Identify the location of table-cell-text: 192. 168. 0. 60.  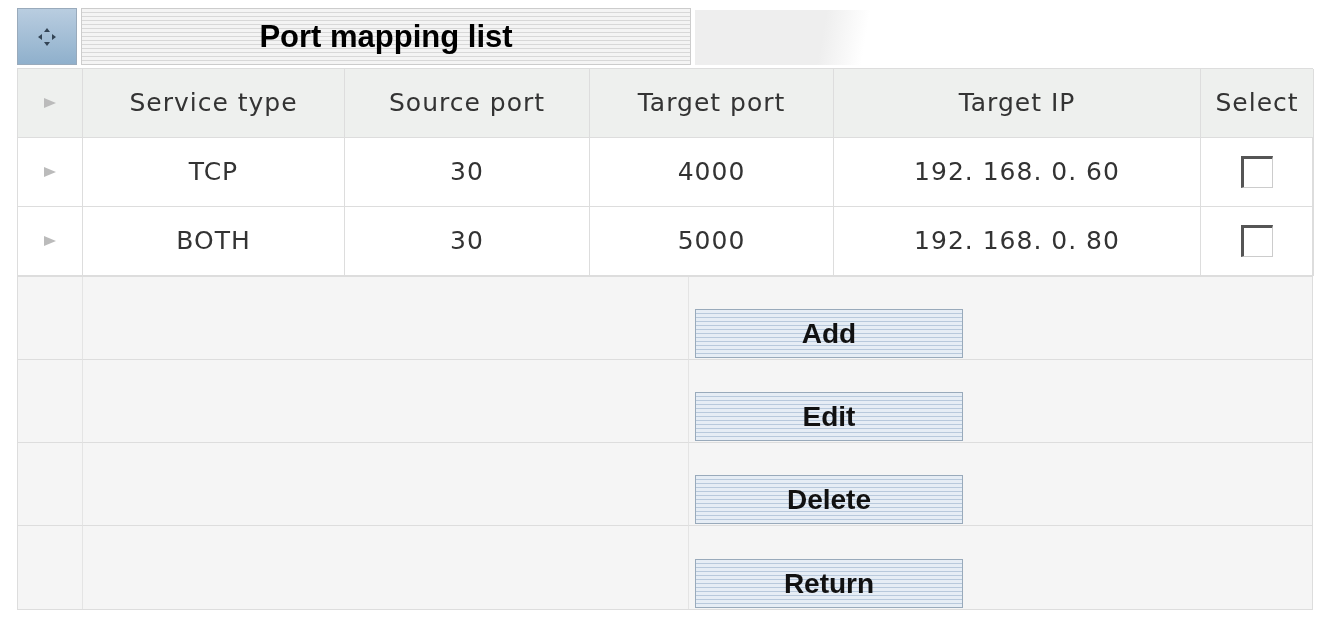
(1017, 172).